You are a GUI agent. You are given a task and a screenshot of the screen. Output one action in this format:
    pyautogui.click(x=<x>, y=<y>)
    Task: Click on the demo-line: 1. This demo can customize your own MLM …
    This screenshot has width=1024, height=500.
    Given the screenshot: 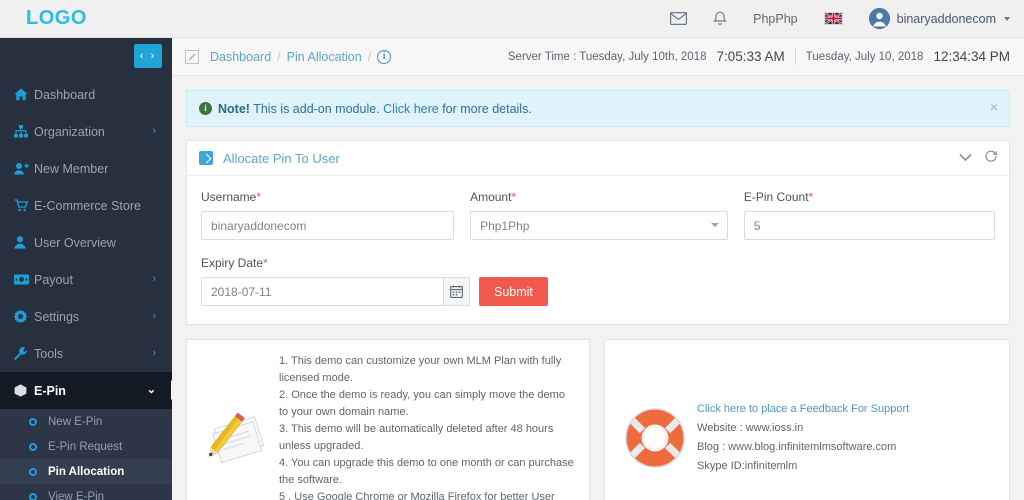 What is the action you would take?
    pyautogui.click(x=420, y=369)
    